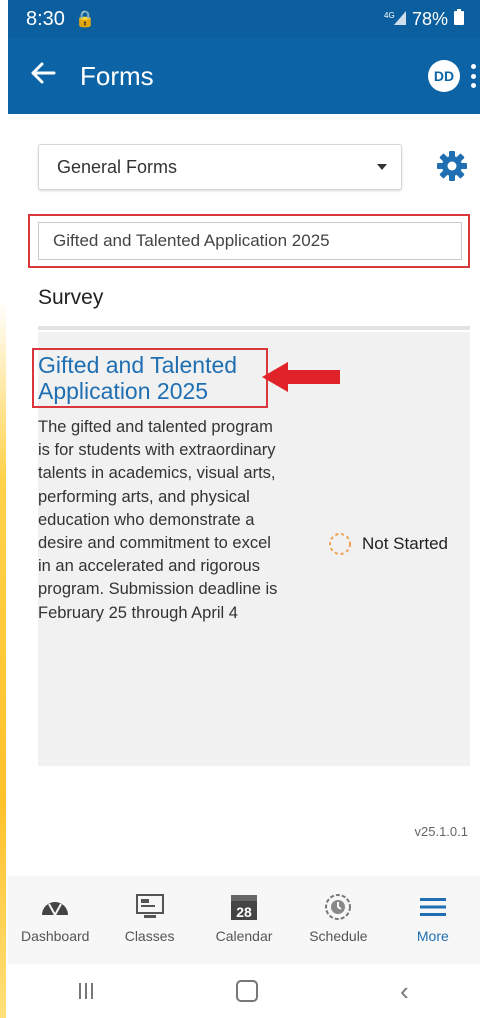  What do you see at coordinates (340, 544) in the screenshot?
I see `not-started-icon` at bounding box center [340, 544].